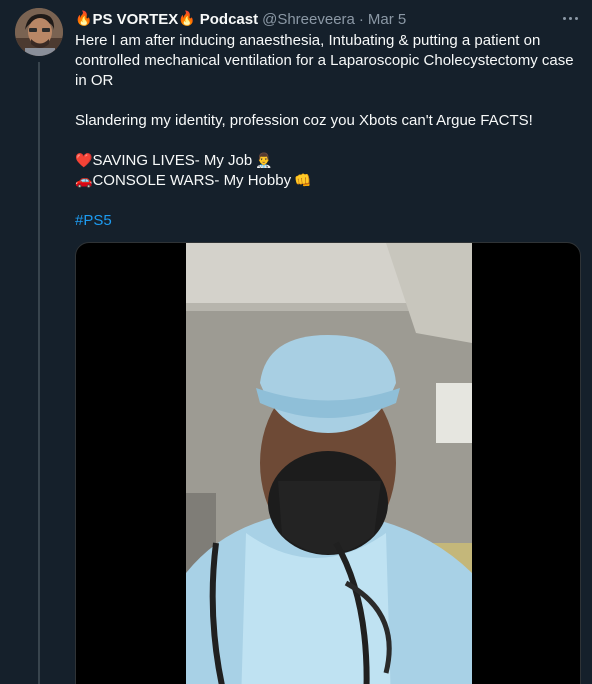  I want to click on more-horizontal-icon, so click(564, 18).